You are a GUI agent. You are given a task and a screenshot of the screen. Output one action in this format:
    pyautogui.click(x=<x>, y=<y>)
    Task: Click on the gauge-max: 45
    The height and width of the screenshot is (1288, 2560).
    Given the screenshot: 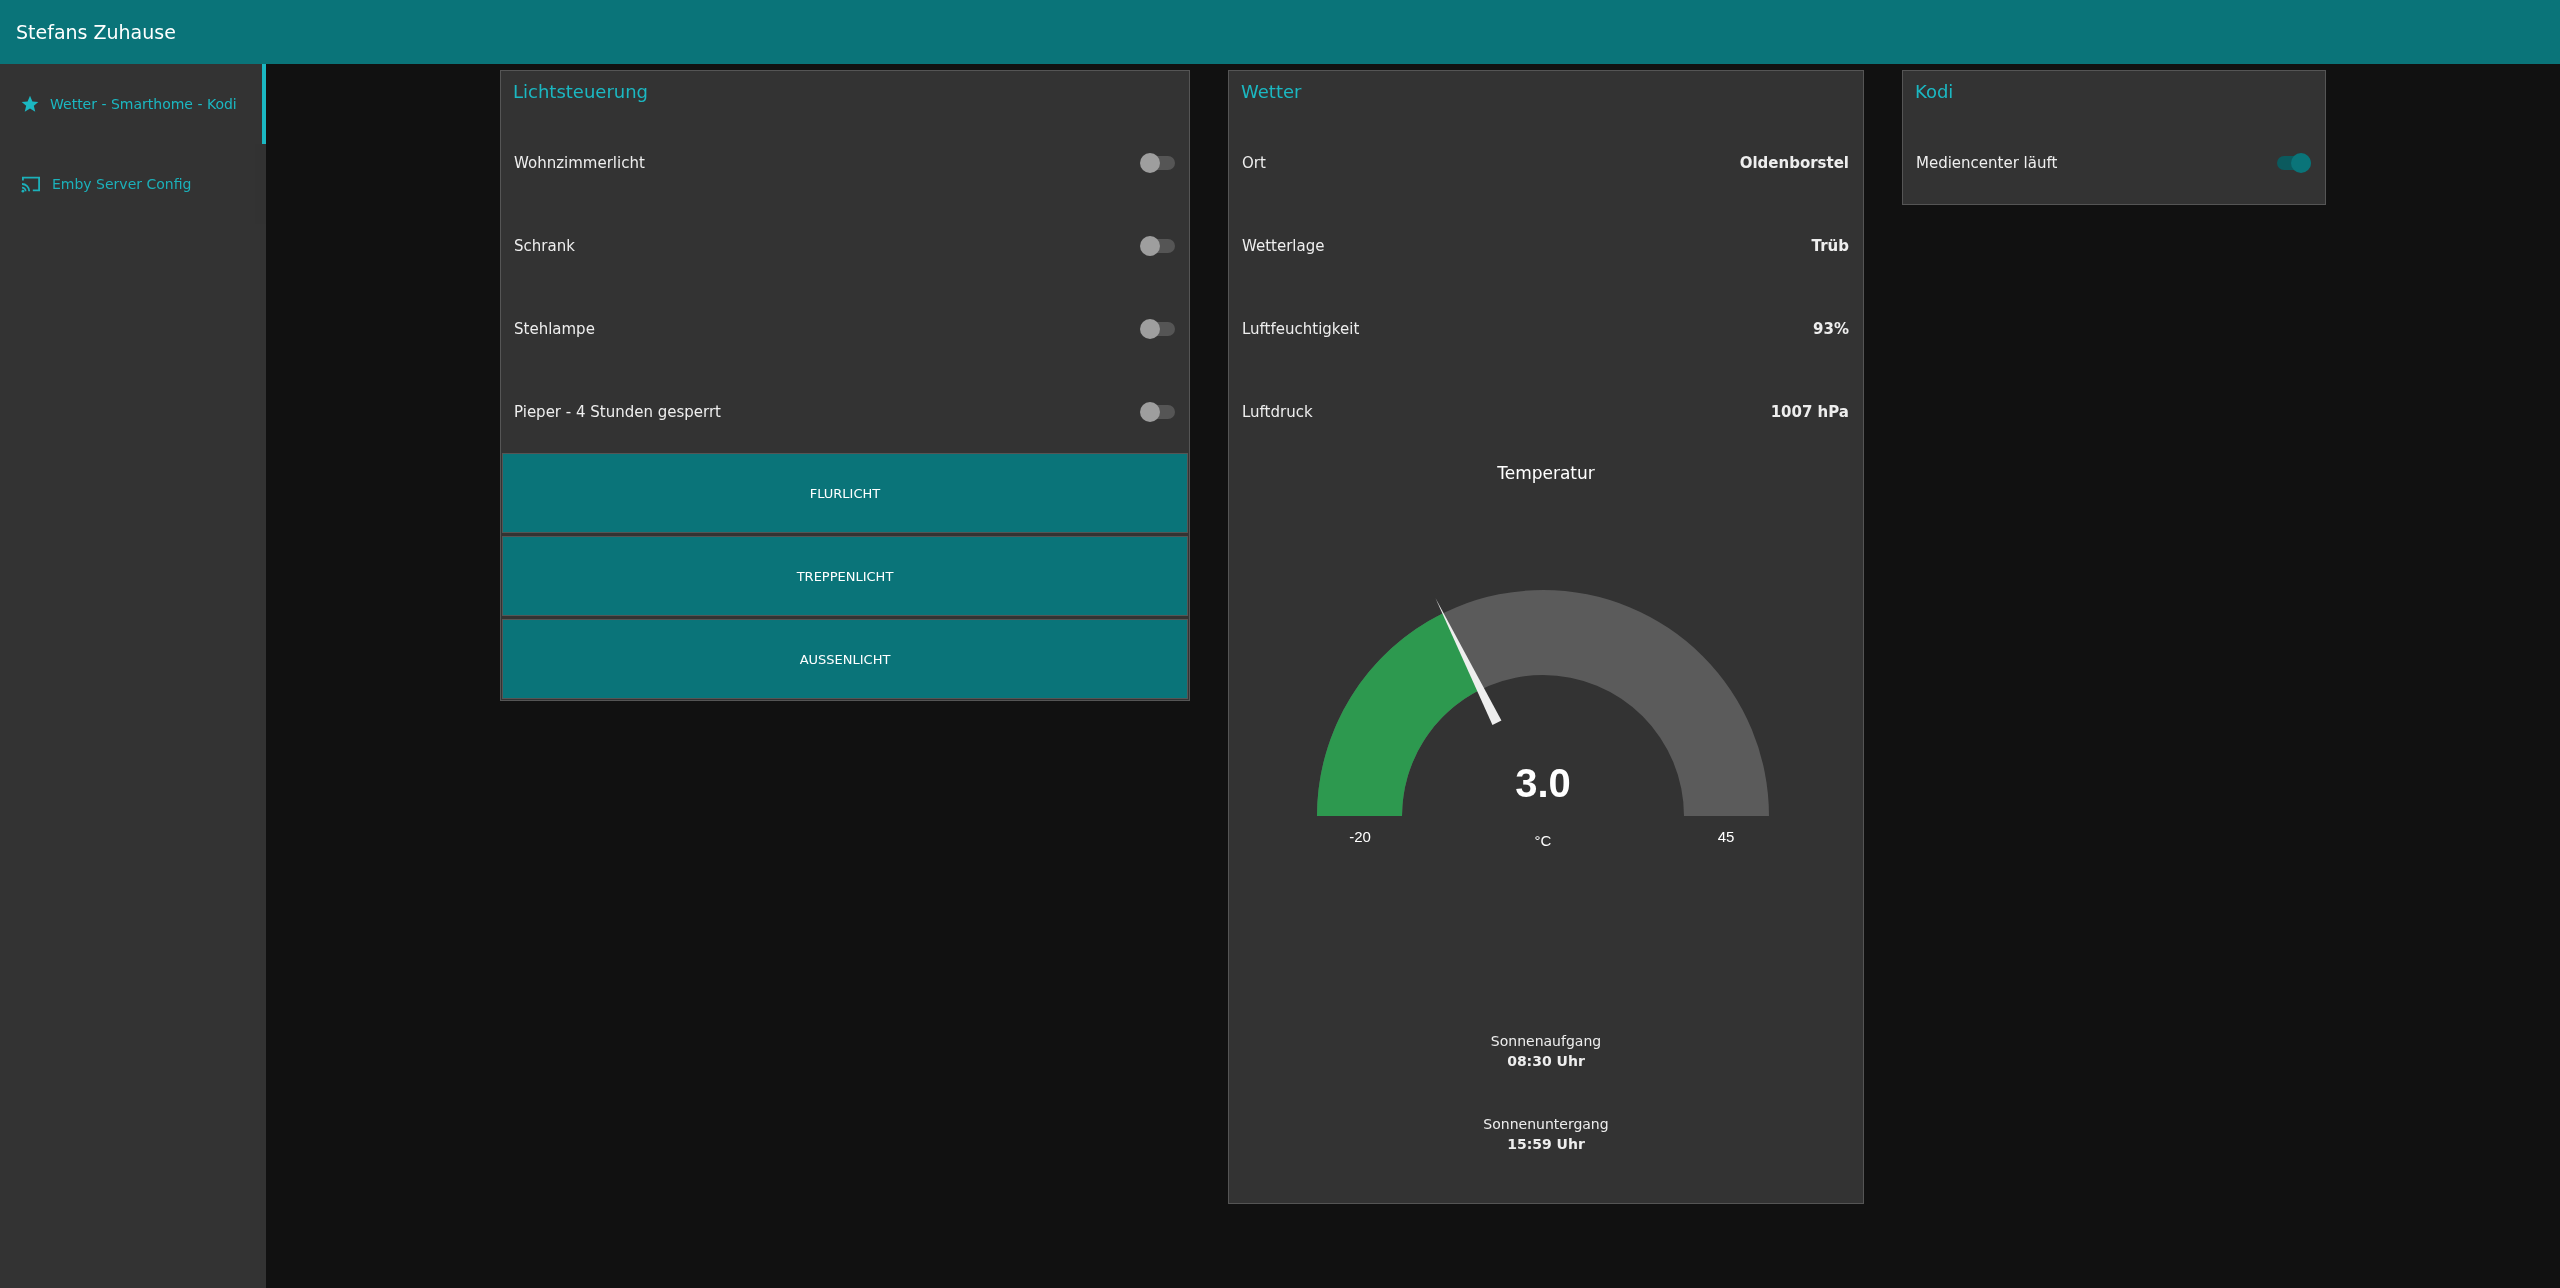 What is the action you would take?
    pyautogui.click(x=1726, y=836)
    